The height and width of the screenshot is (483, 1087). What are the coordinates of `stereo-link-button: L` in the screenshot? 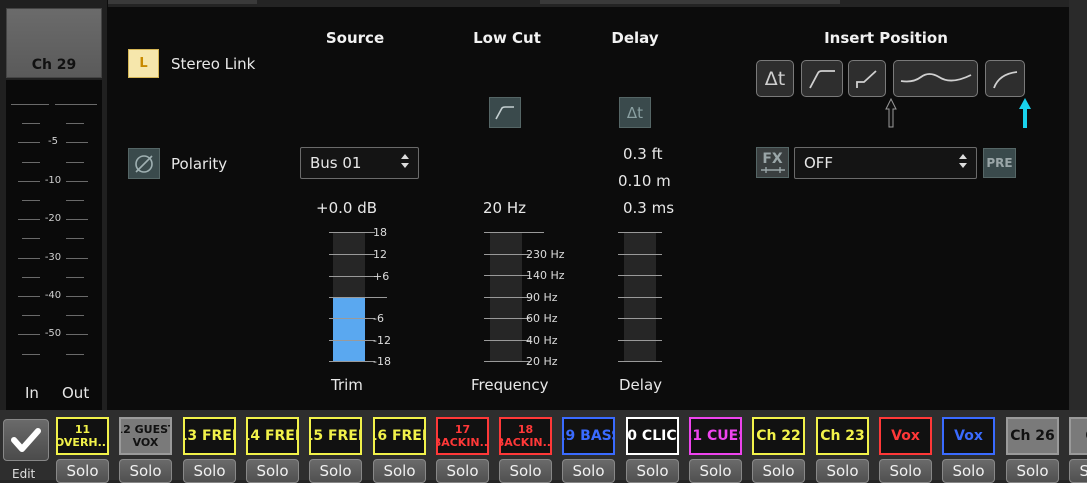 It's located at (143, 63).